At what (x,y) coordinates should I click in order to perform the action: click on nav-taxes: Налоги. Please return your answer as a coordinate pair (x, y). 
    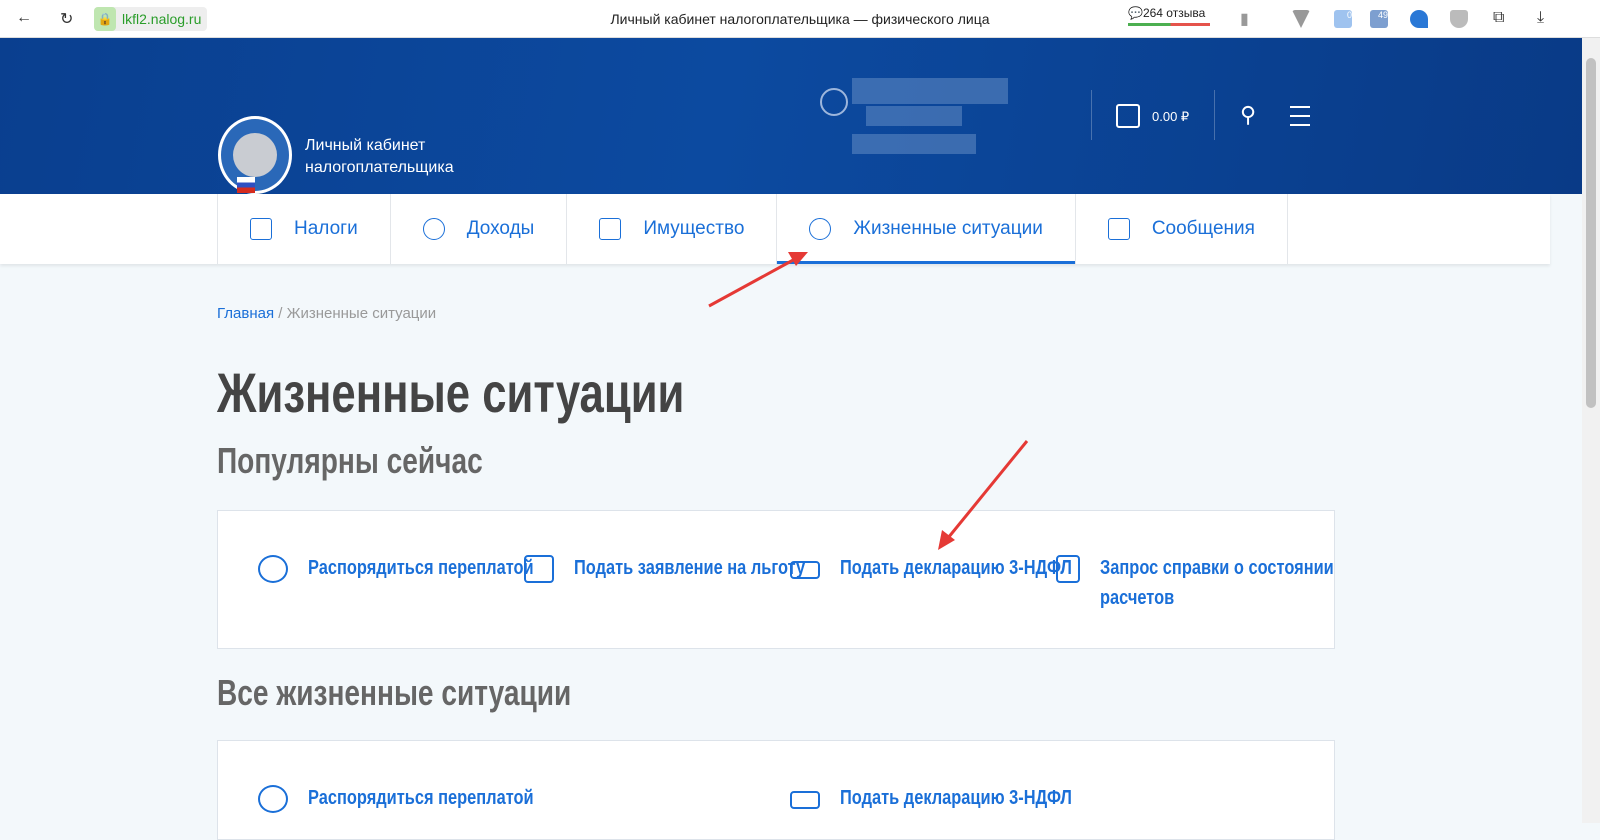
    Looking at the image, I should click on (303, 229).